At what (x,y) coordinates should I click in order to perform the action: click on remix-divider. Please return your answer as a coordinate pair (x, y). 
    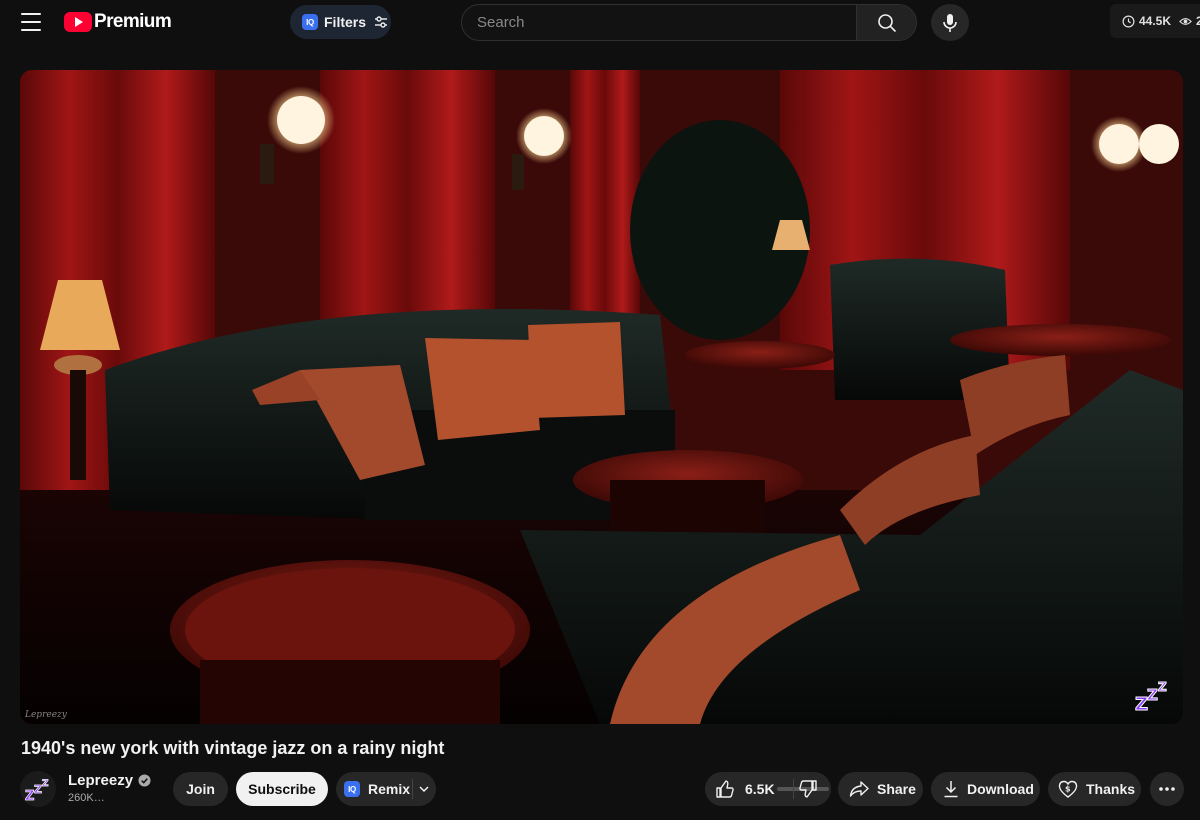
    Looking at the image, I should click on (412, 789).